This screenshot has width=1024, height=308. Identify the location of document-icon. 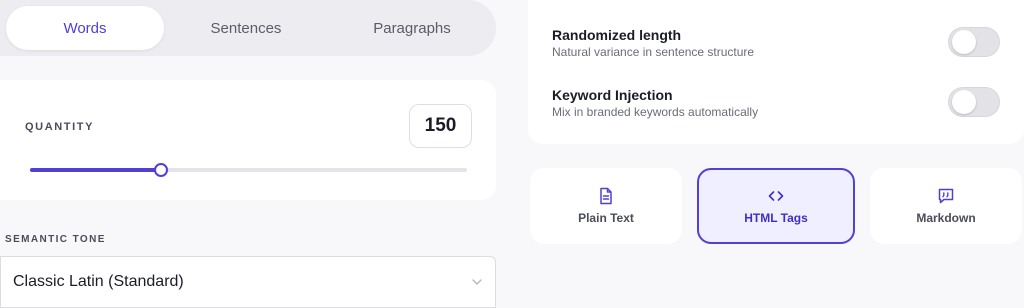
(606, 196).